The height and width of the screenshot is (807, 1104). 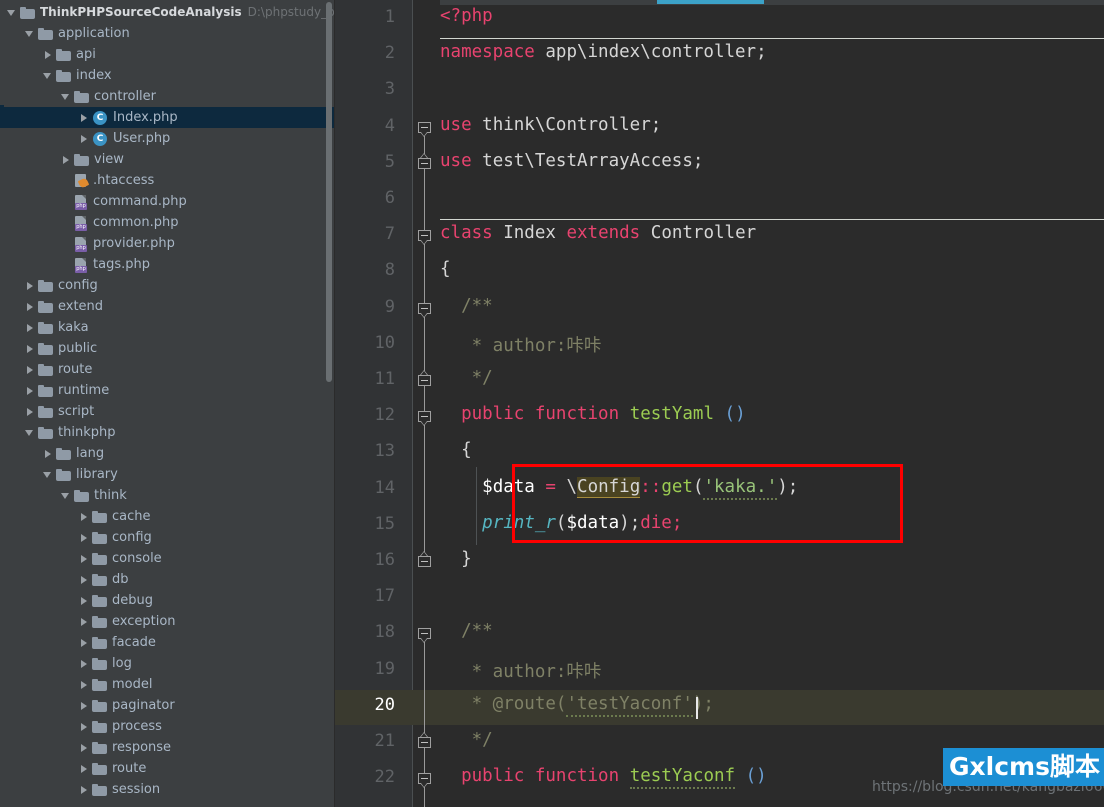 I want to click on tree-item-exception: exception, so click(x=167, y=621).